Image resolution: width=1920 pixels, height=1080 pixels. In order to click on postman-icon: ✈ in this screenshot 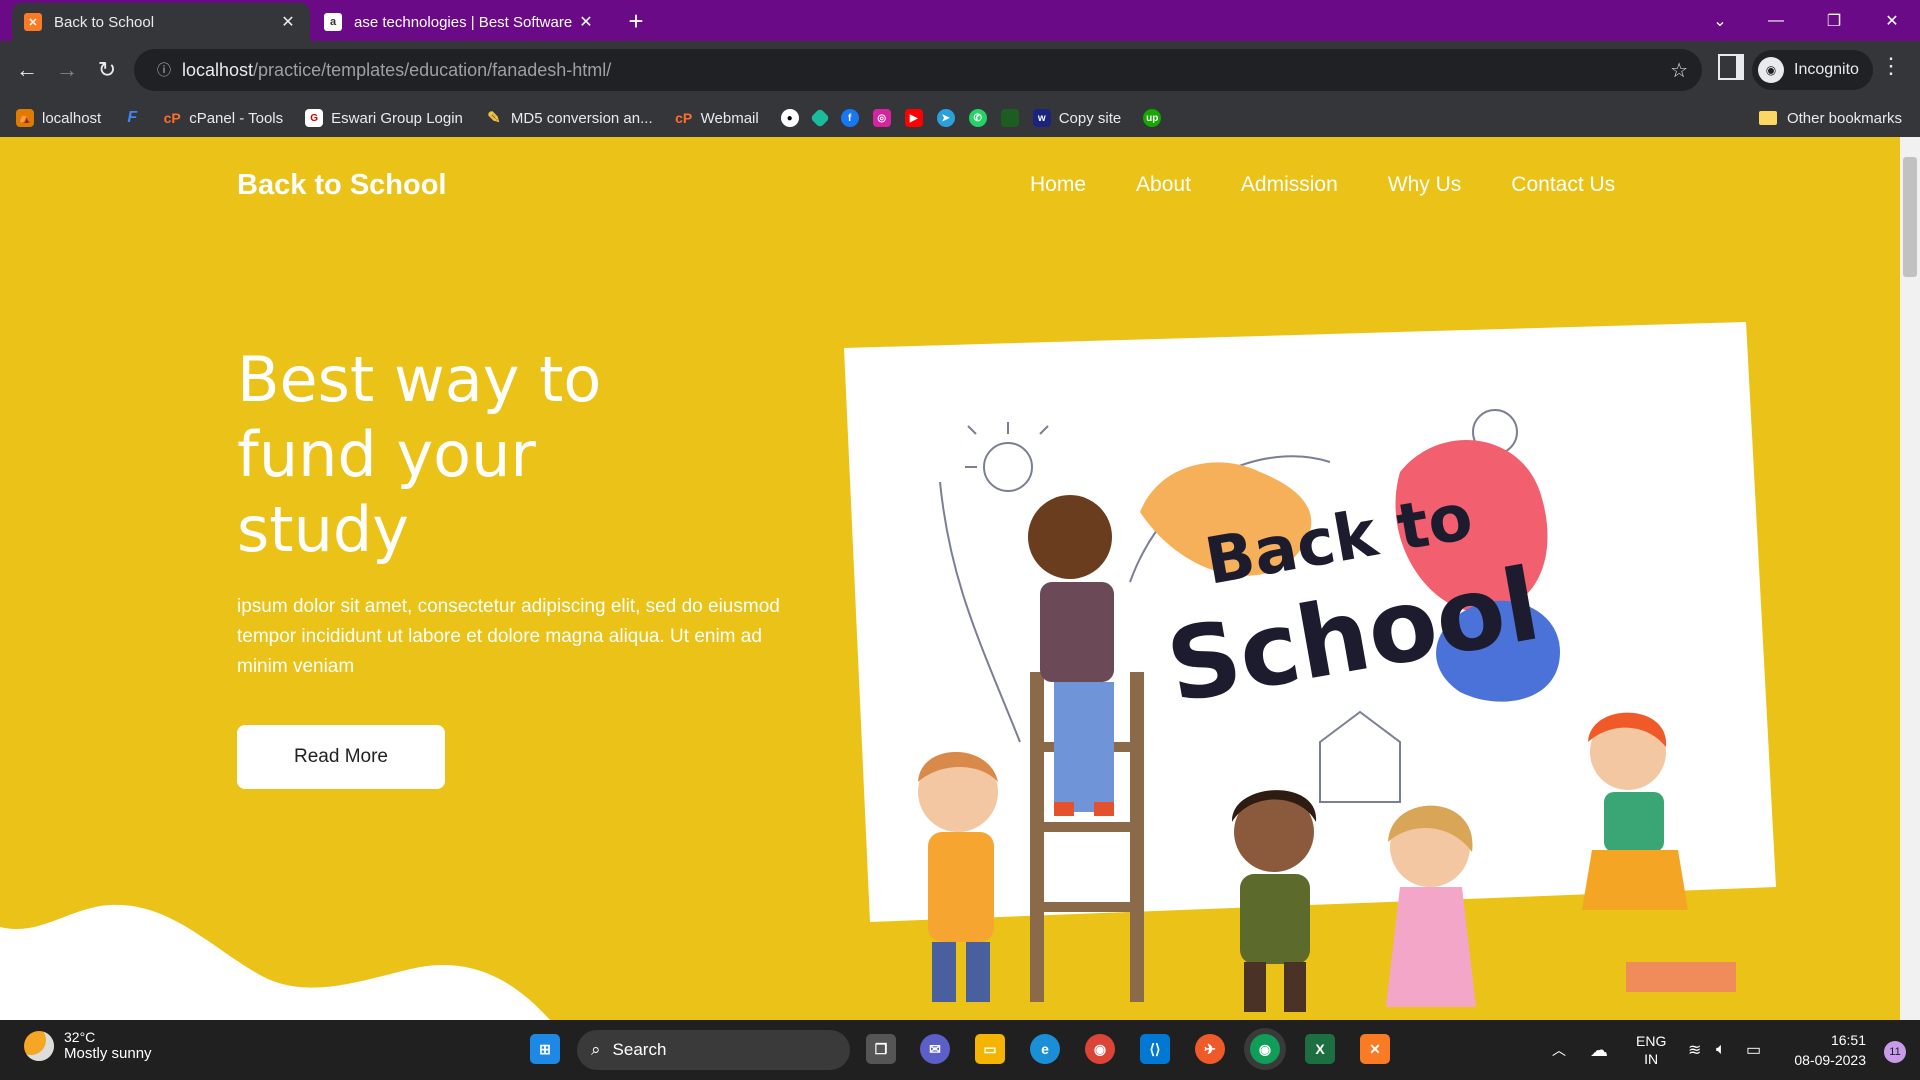, I will do `click(1210, 1049)`.